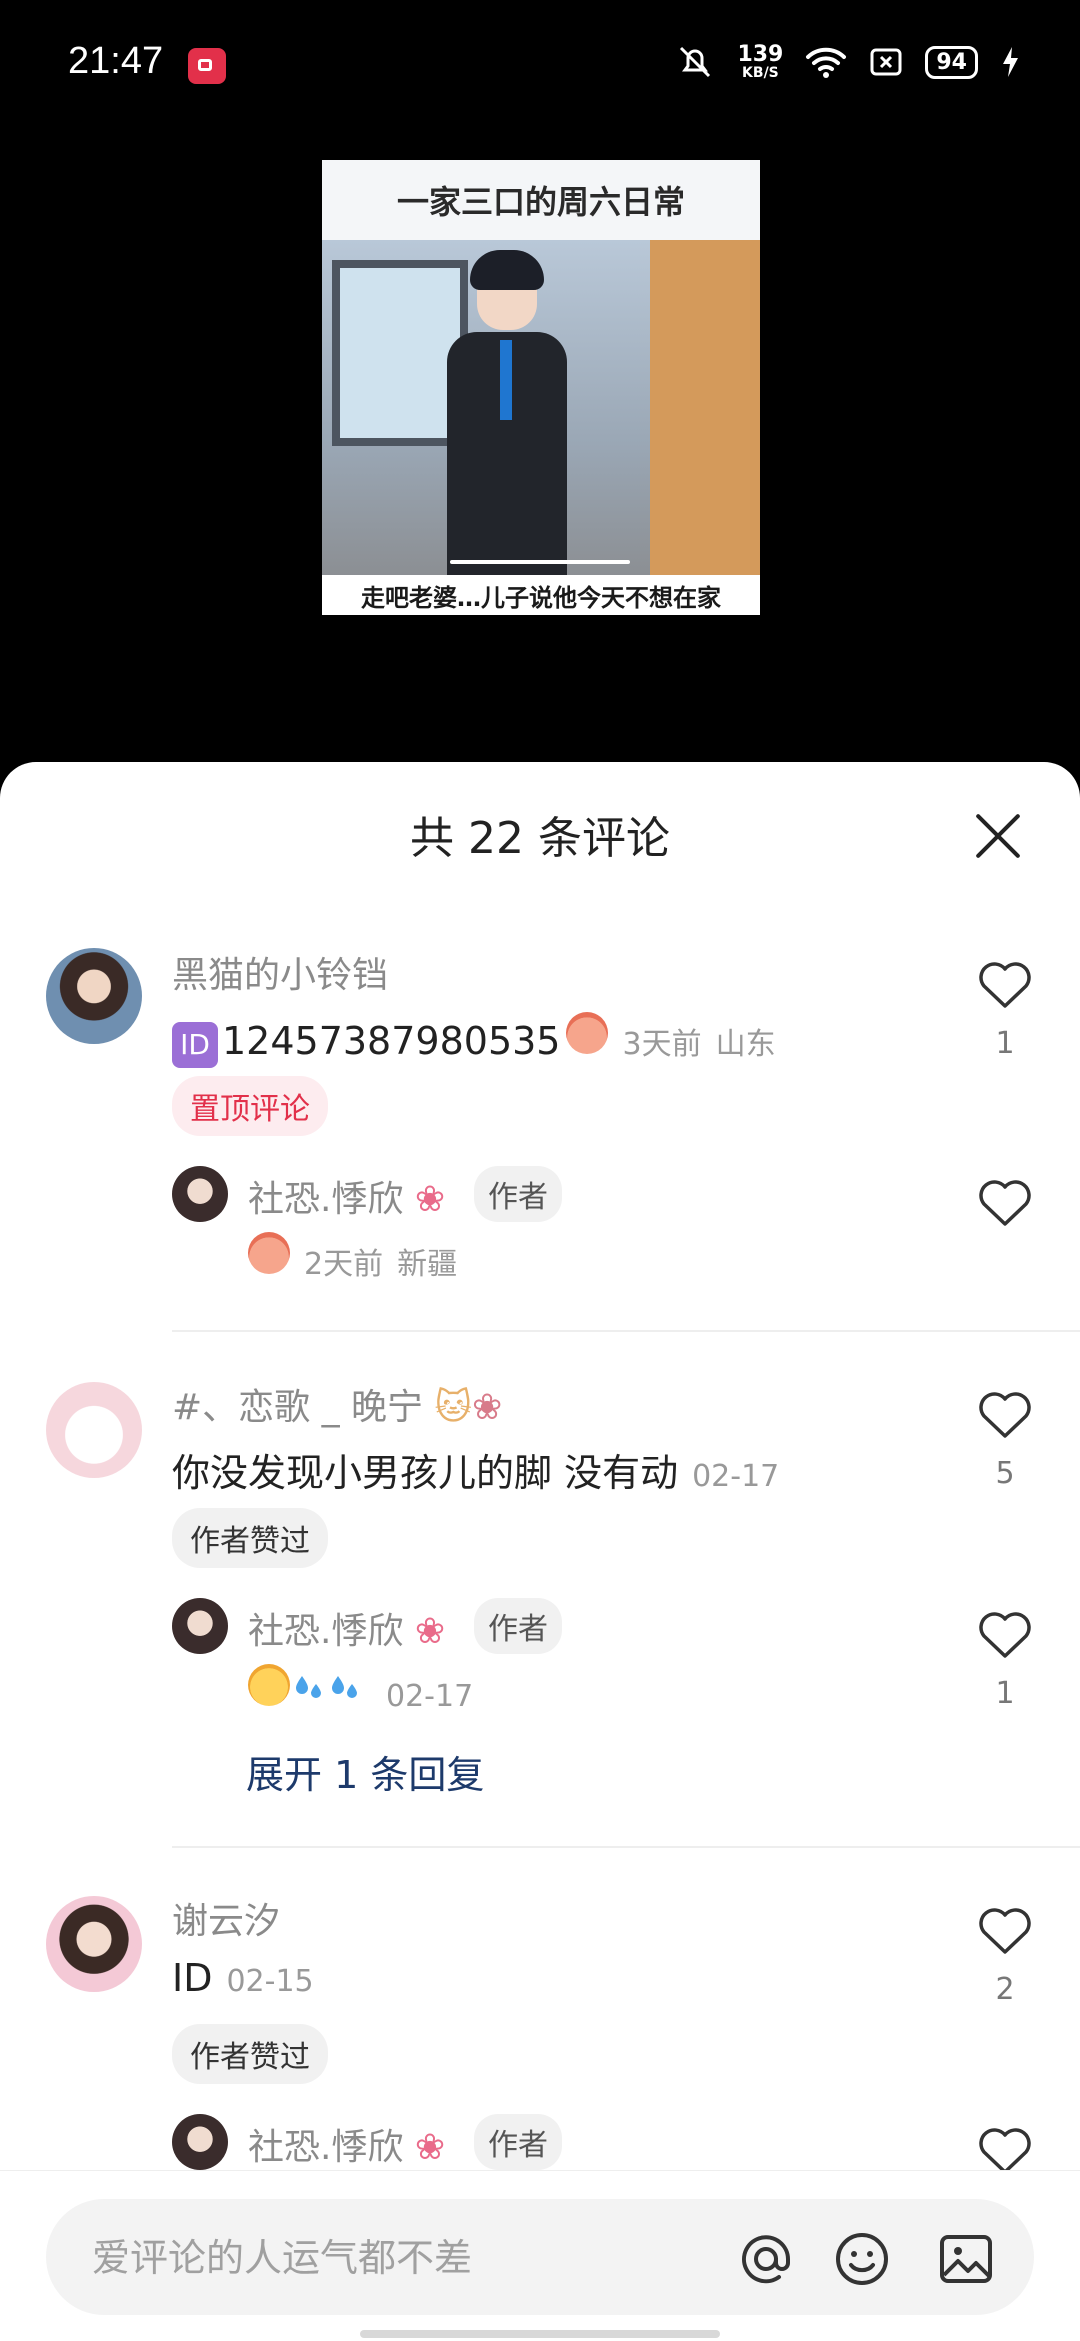  Describe the element at coordinates (430, 1696) in the screenshot. I see `reply-time: 02-17` at that location.